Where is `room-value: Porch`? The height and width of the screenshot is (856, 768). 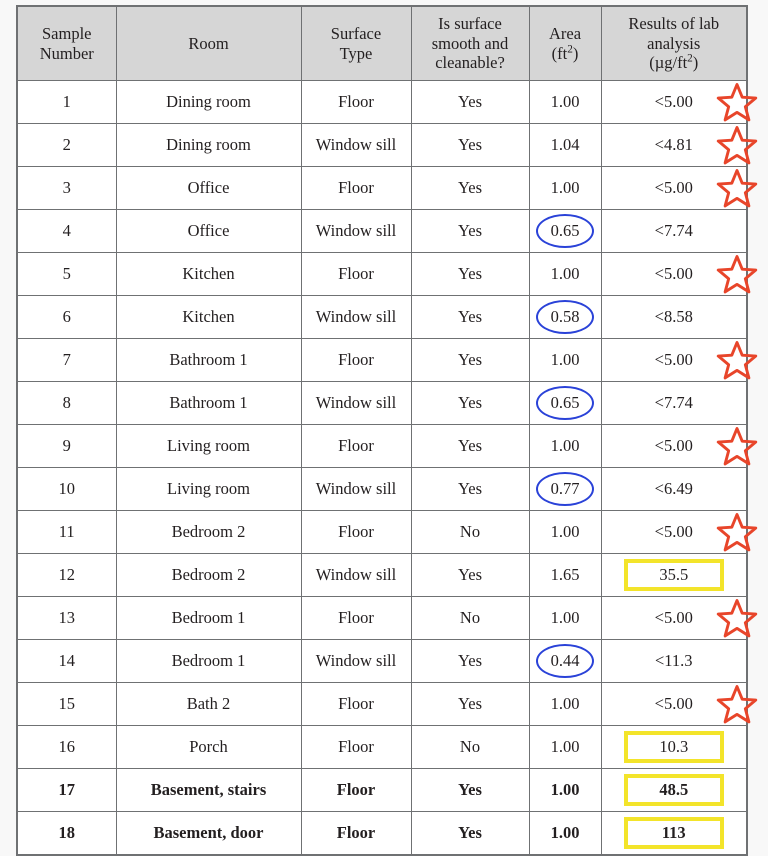 room-value: Porch is located at coordinates (208, 747).